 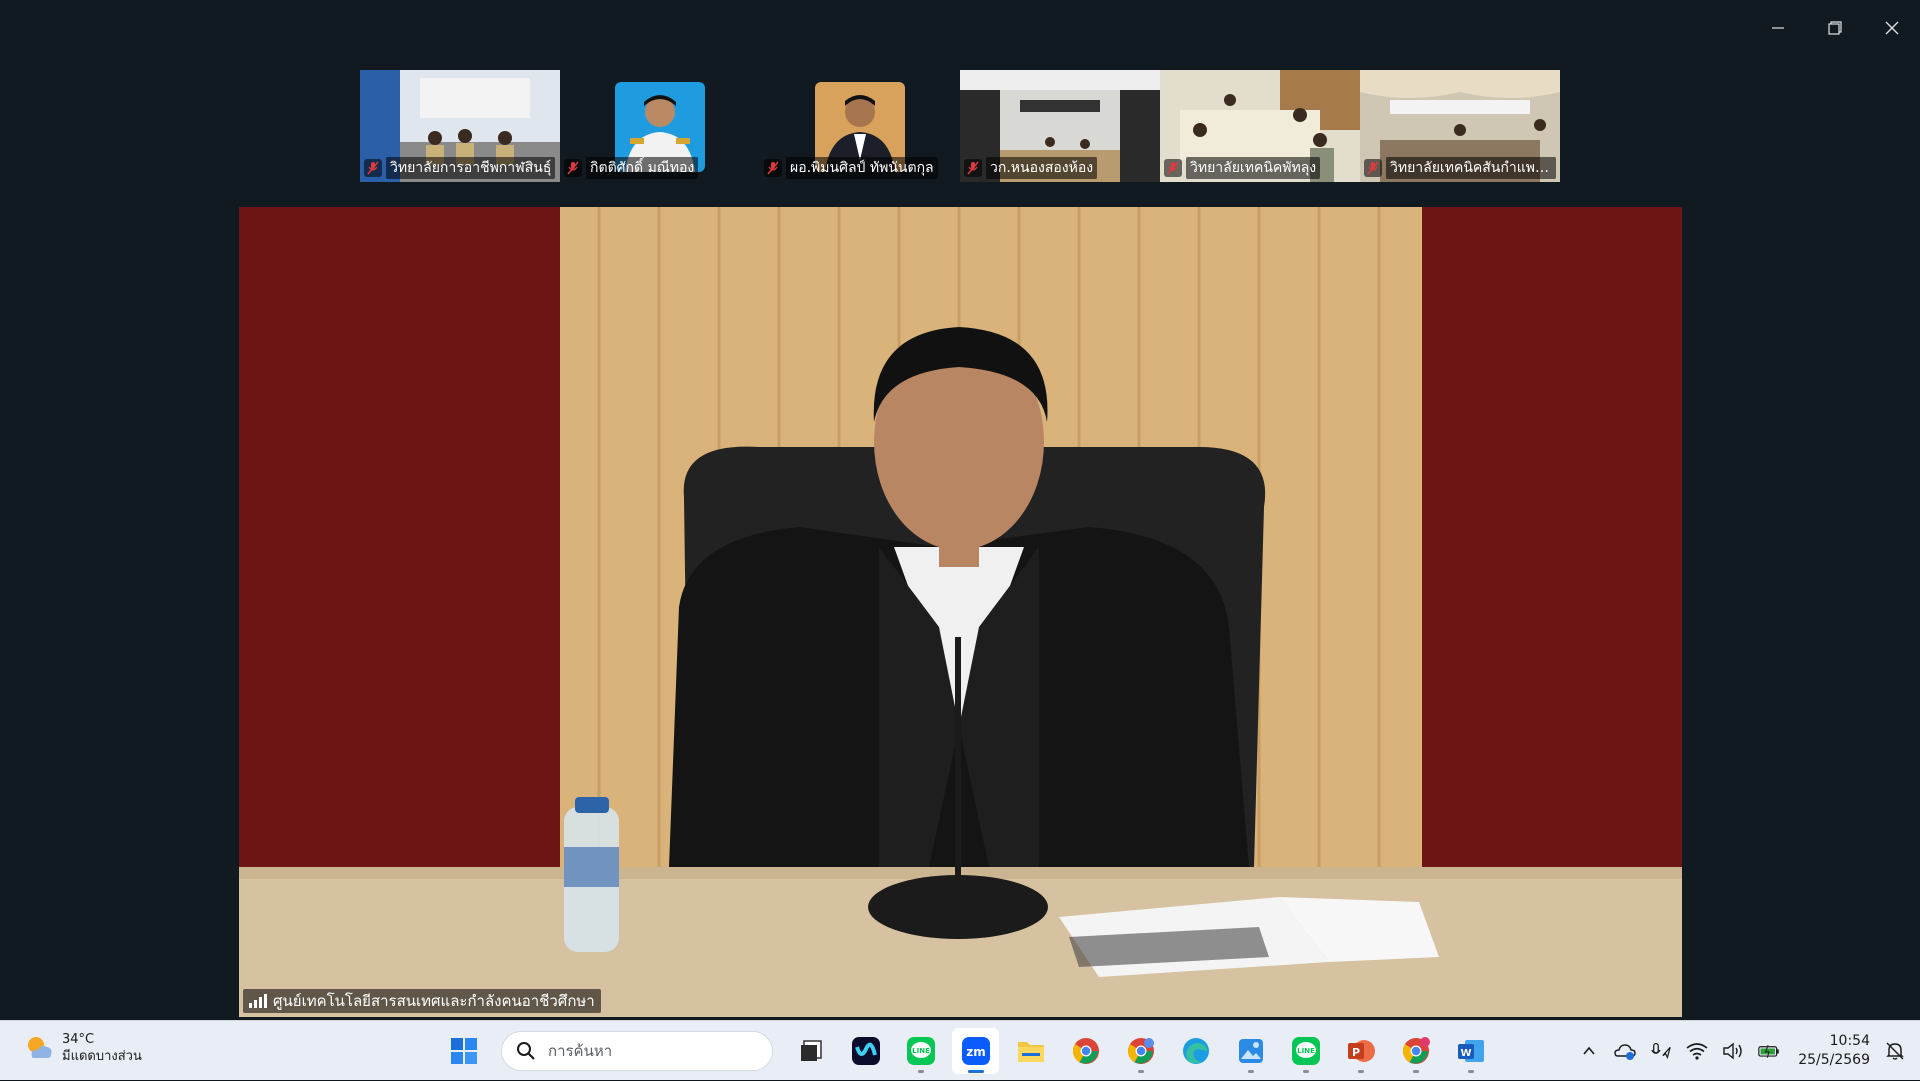 I want to click on edge-icon, so click(x=1195, y=1051).